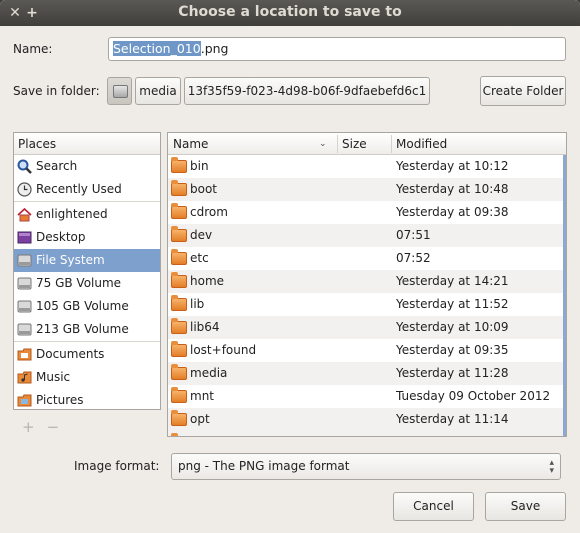 Image resolution: width=580 pixels, height=533 pixels. Describe the element at coordinates (367, 304) in the screenshot. I see `table-row: lib Yesterday at 11:52` at that location.